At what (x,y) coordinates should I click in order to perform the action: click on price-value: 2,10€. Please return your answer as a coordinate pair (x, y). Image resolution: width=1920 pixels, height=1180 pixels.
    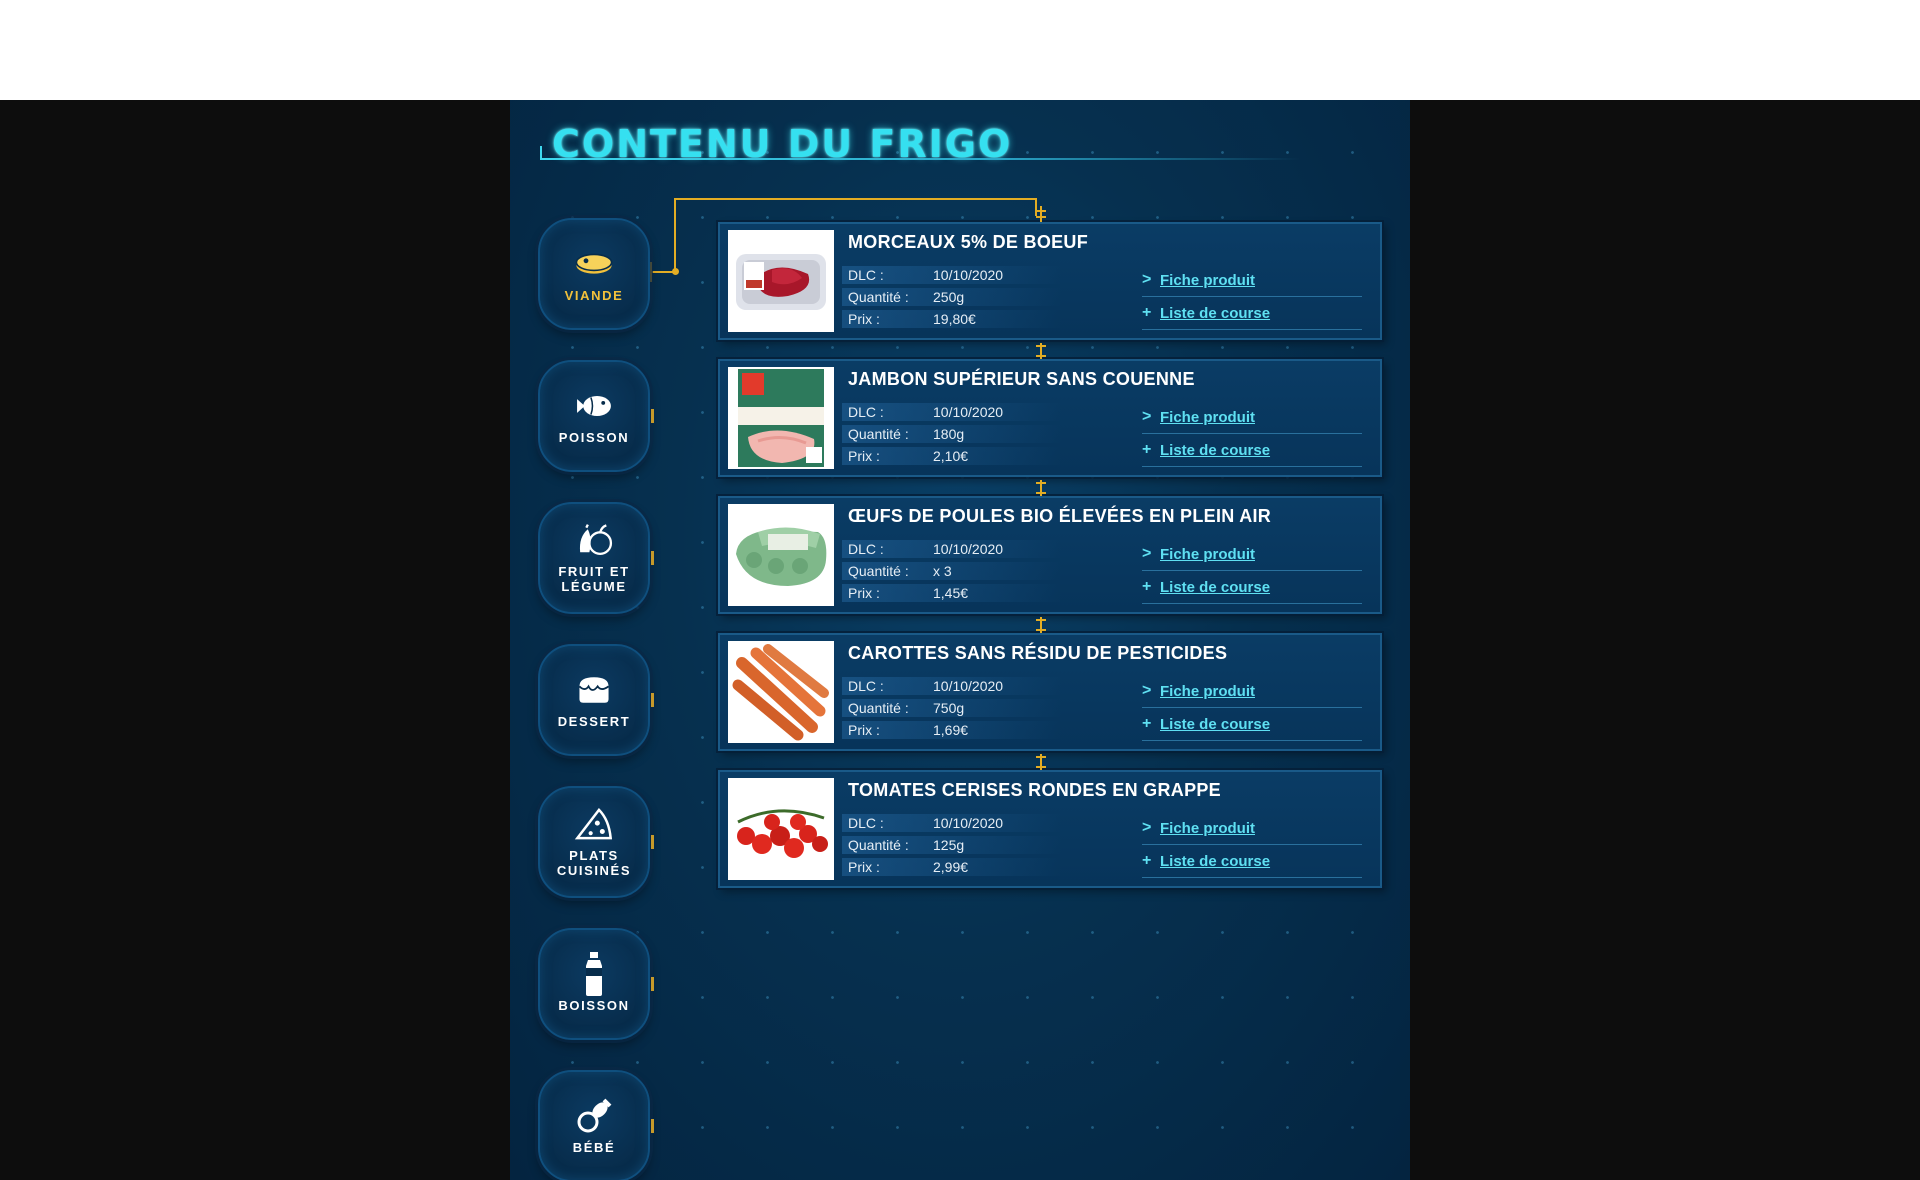
    Looking at the image, I should click on (951, 456).